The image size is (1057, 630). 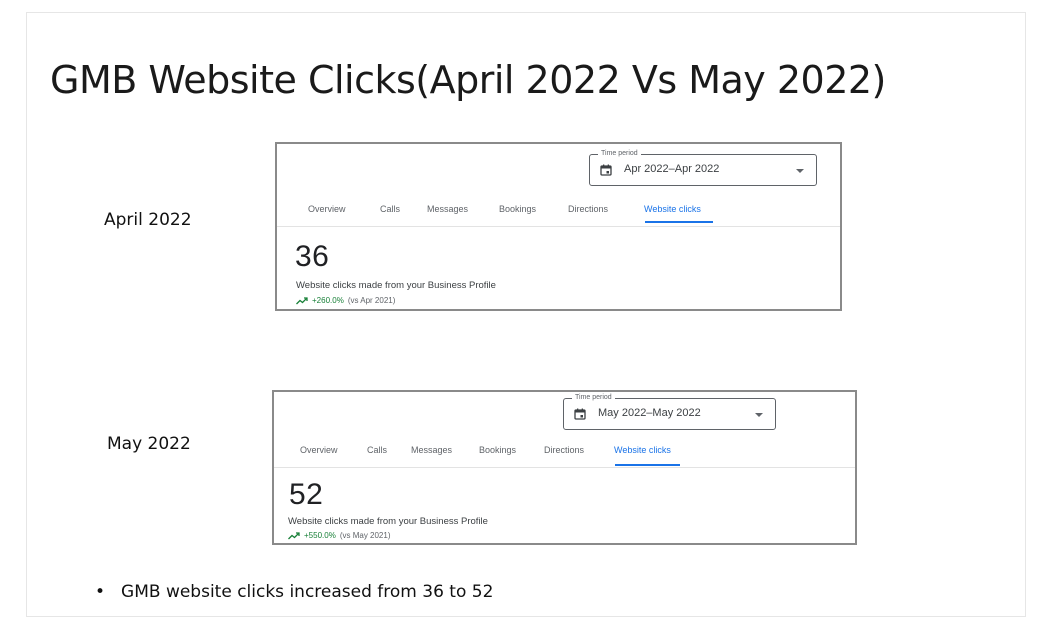 I want to click on change-comparison: (vs Apr 2021), so click(x=371, y=300).